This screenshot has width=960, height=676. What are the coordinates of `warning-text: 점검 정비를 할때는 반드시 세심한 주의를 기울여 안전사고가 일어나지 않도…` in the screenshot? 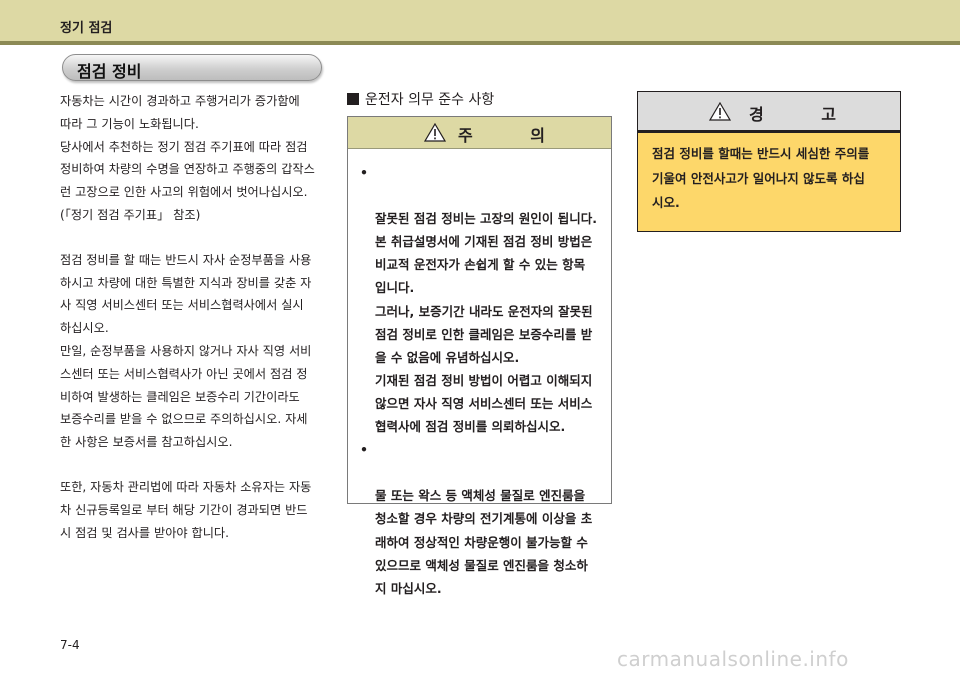 It's located at (761, 178).